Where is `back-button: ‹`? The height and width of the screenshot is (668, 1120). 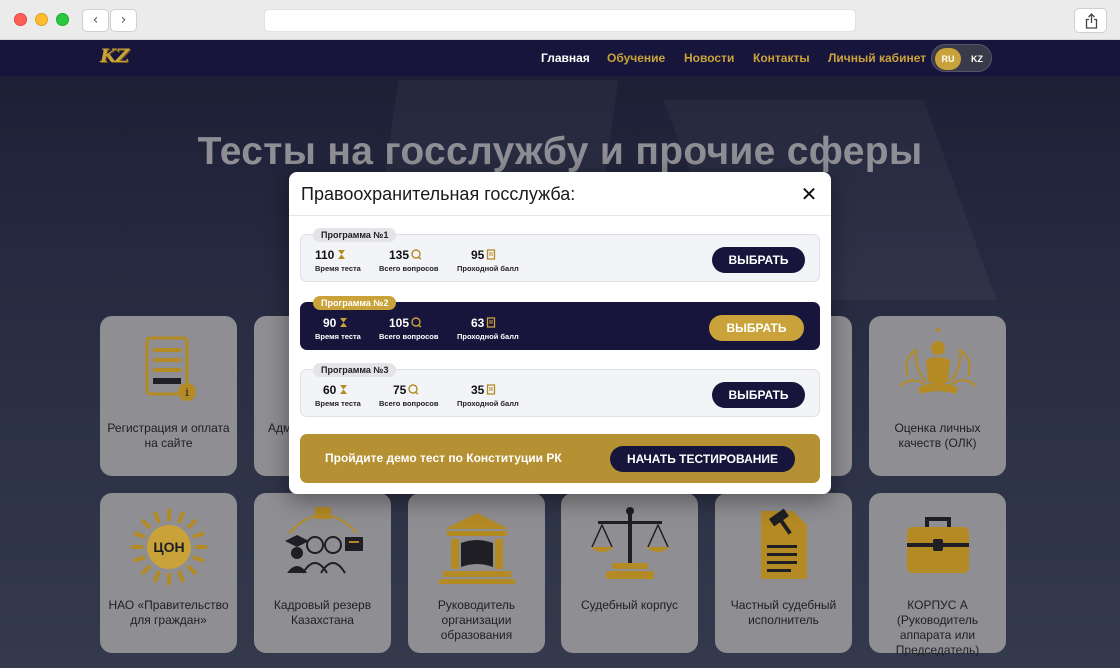 back-button: ‹ is located at coordinates (95, 20).